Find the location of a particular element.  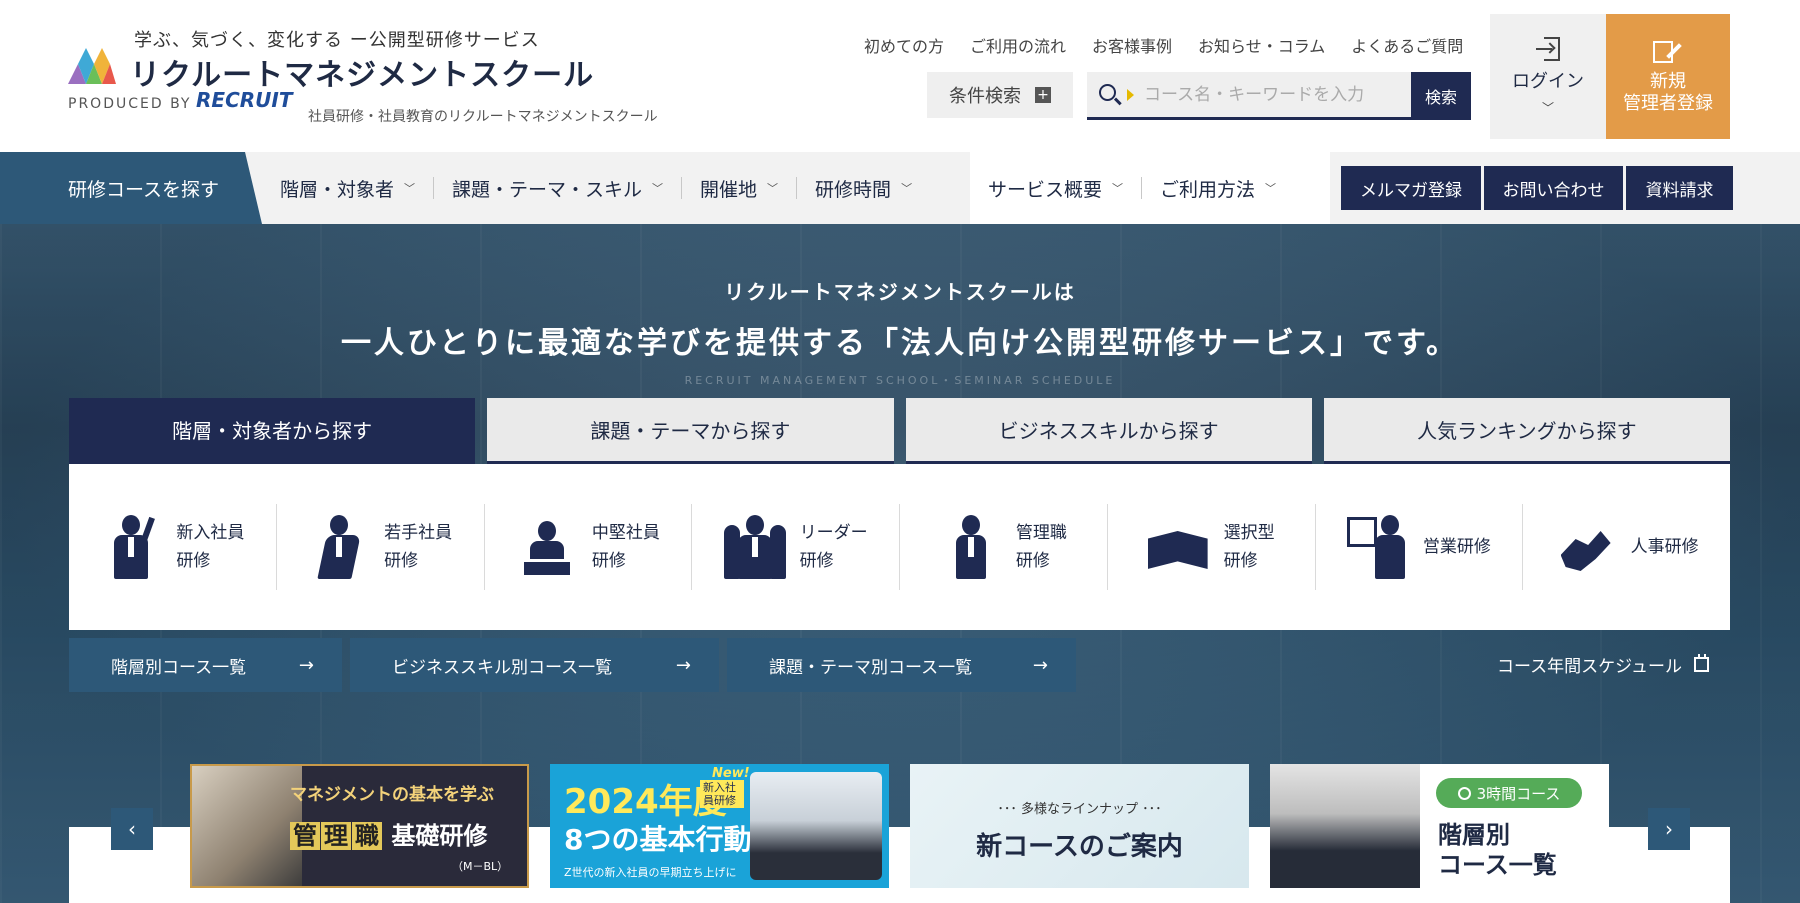

tab-by-theme: 課題・テーマから探す is located at coordinates (690, 431).